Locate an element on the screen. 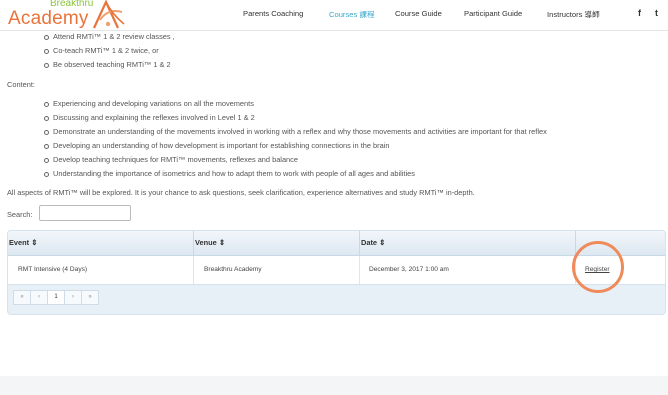  nav-participant-guide: Participant Guide is located at coordinates (493, 13).